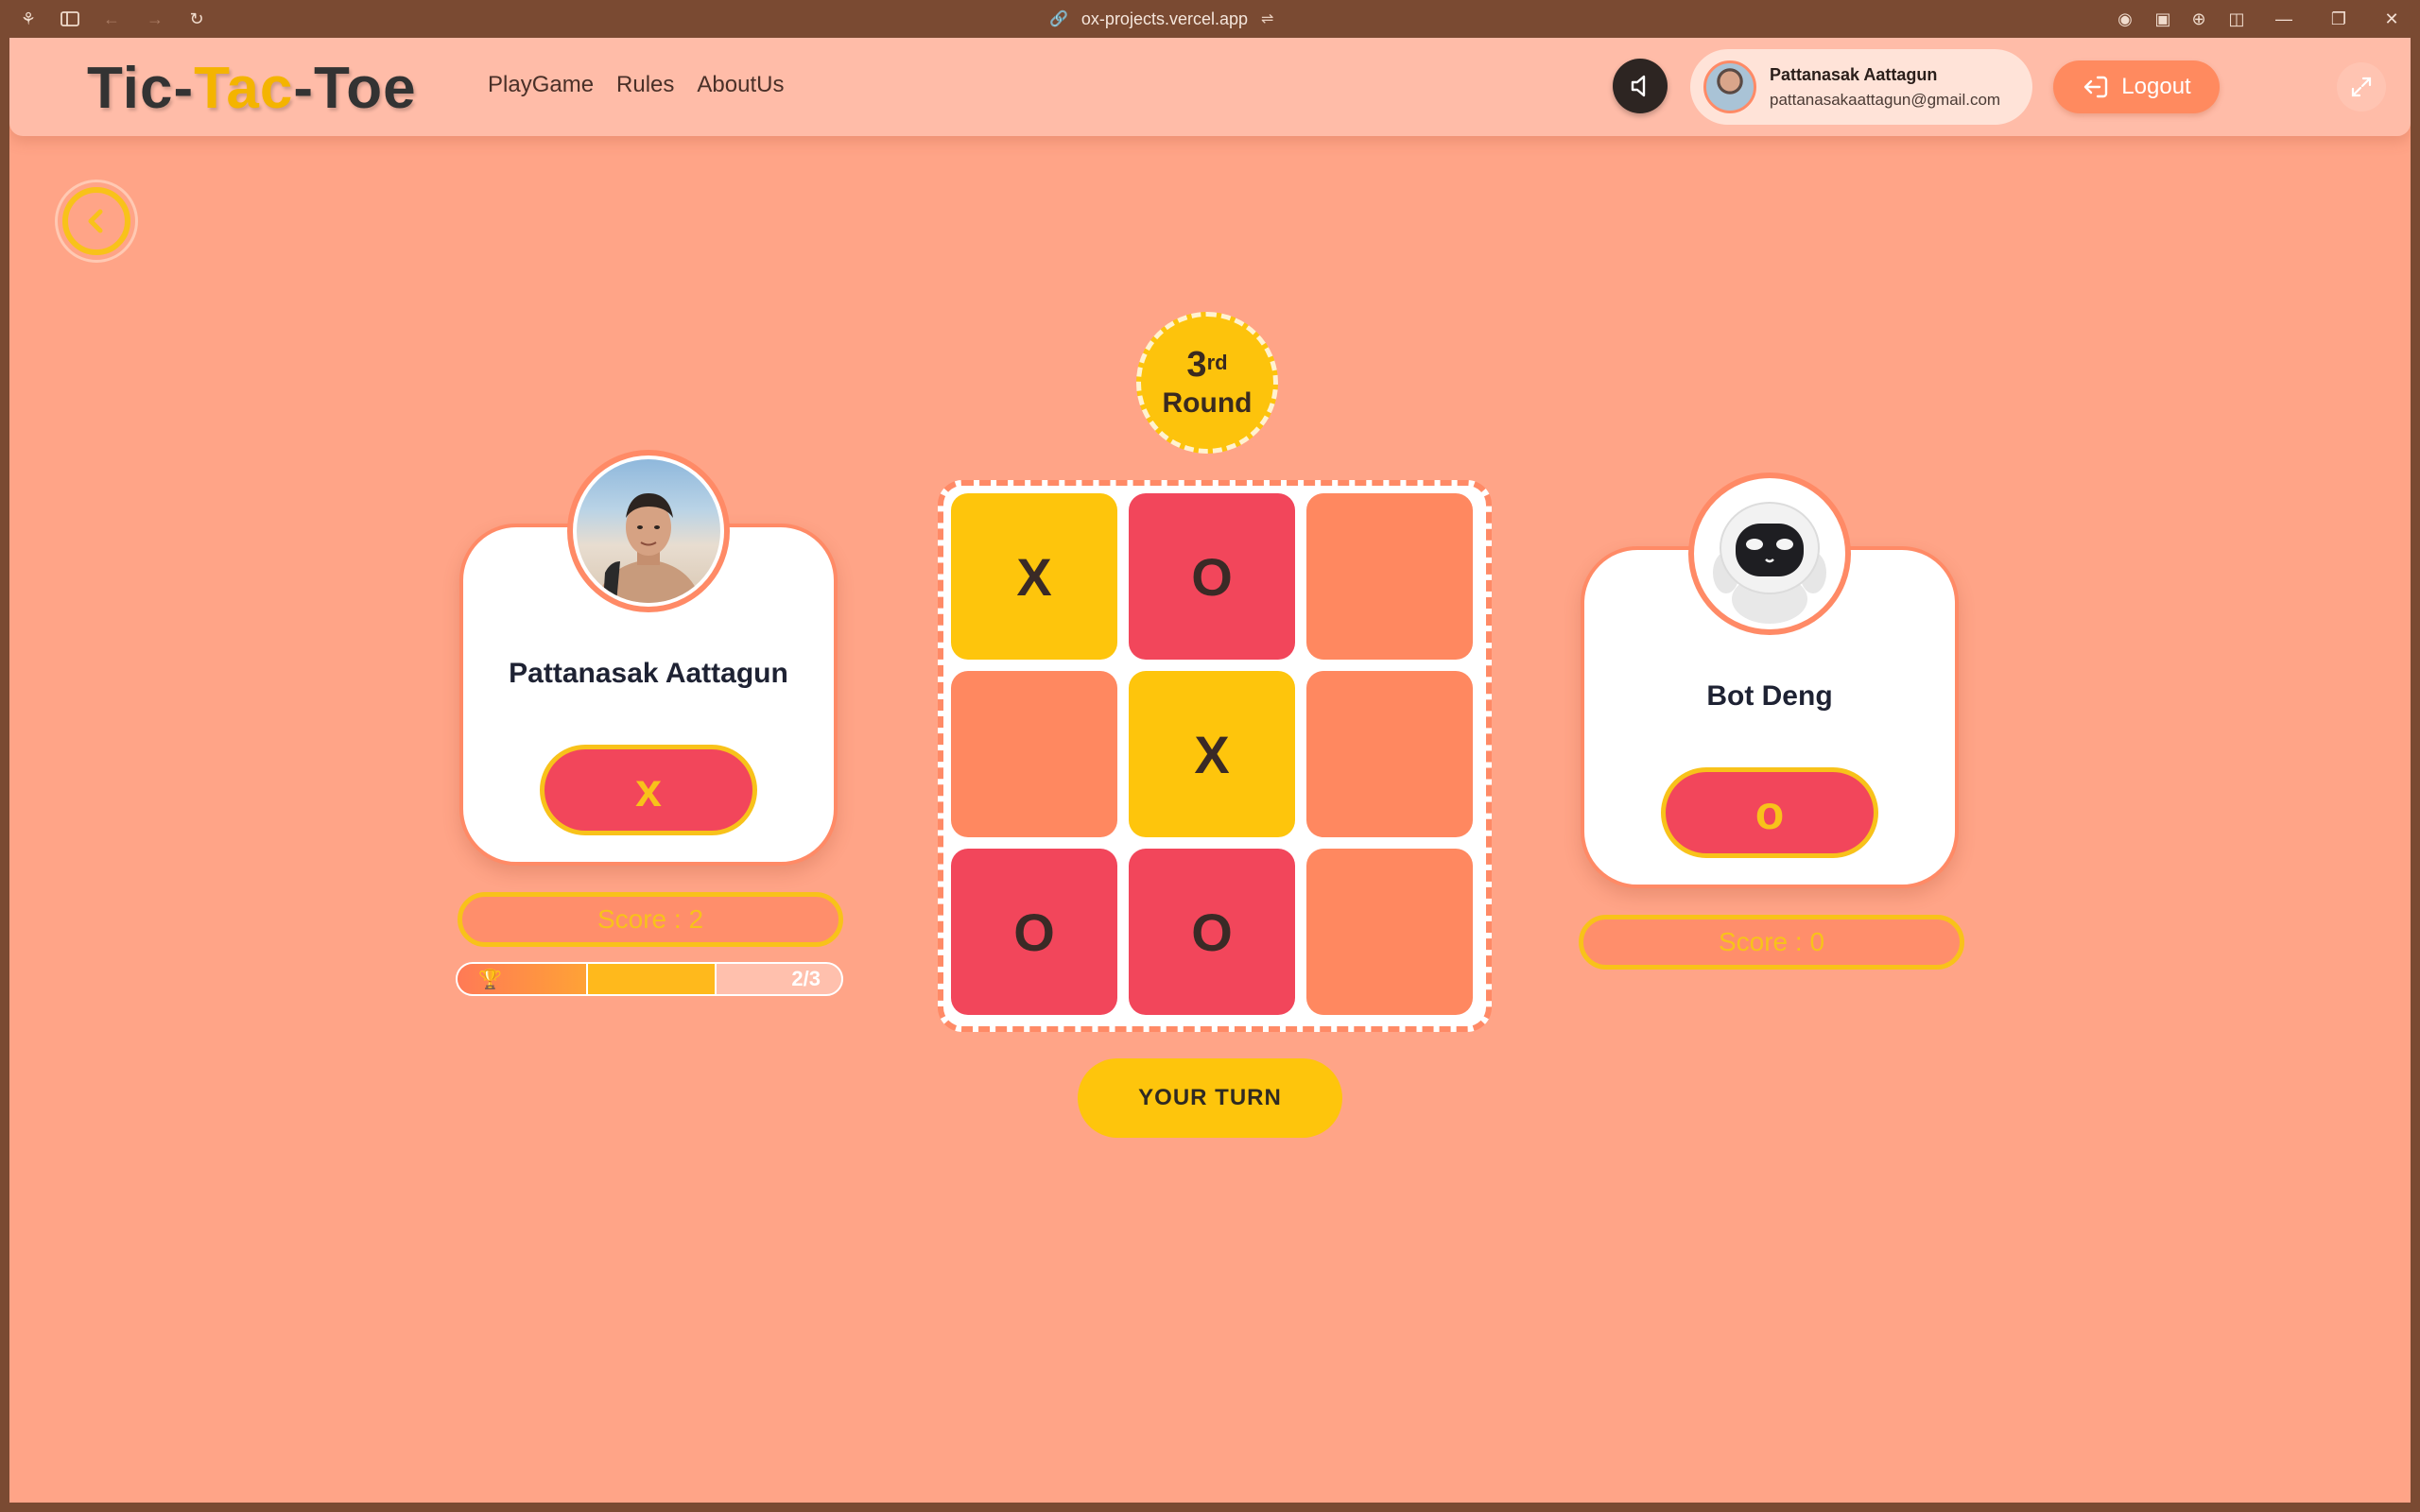  Describe the element at coordinates (650, 919) in the screenshot. I see `player-score: Score : 2` at that location.